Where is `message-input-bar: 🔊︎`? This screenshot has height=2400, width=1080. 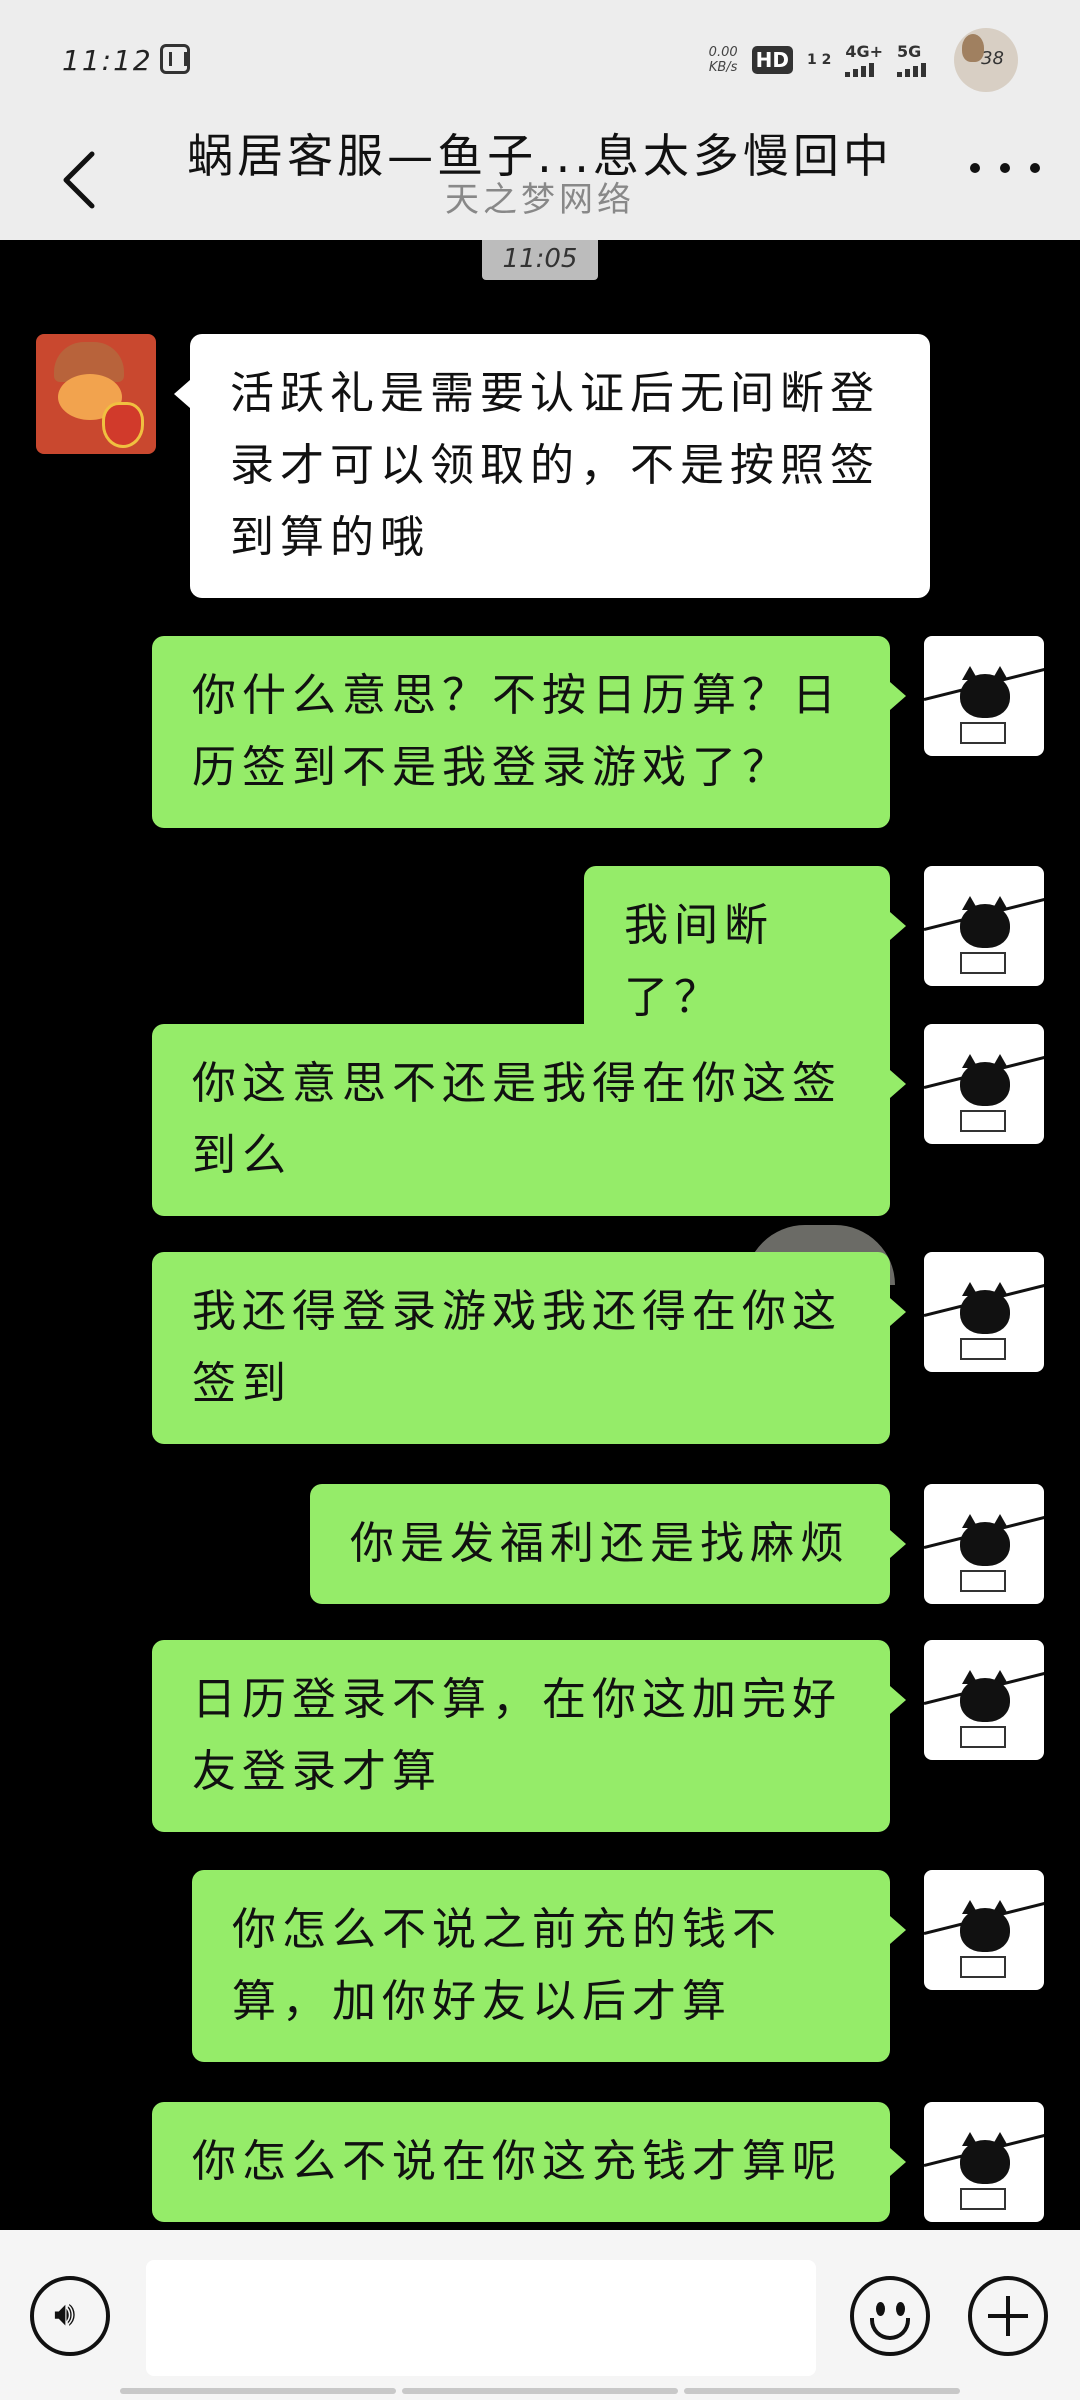 message-input-bar: 🔊︎ is located at coordinates (540, 2315).